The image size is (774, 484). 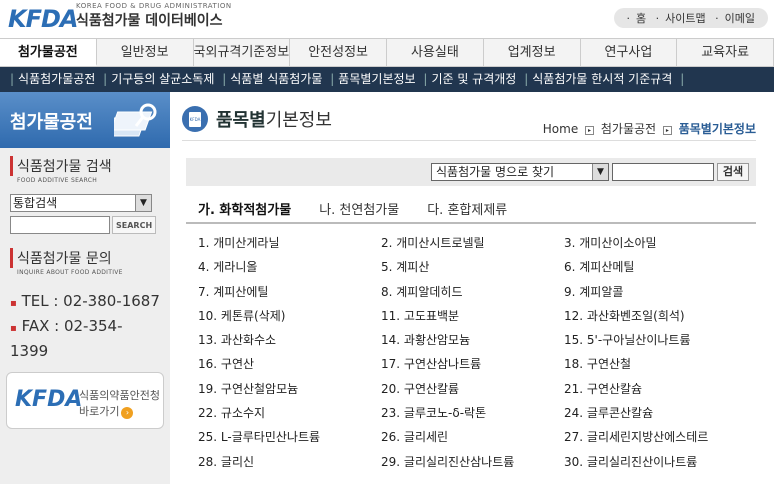 What do you see at coordinates (655, 465) in the screenshot?
I see `list-item: 30. 글리실리진산이나트륨` at bounding box center [655, 465].